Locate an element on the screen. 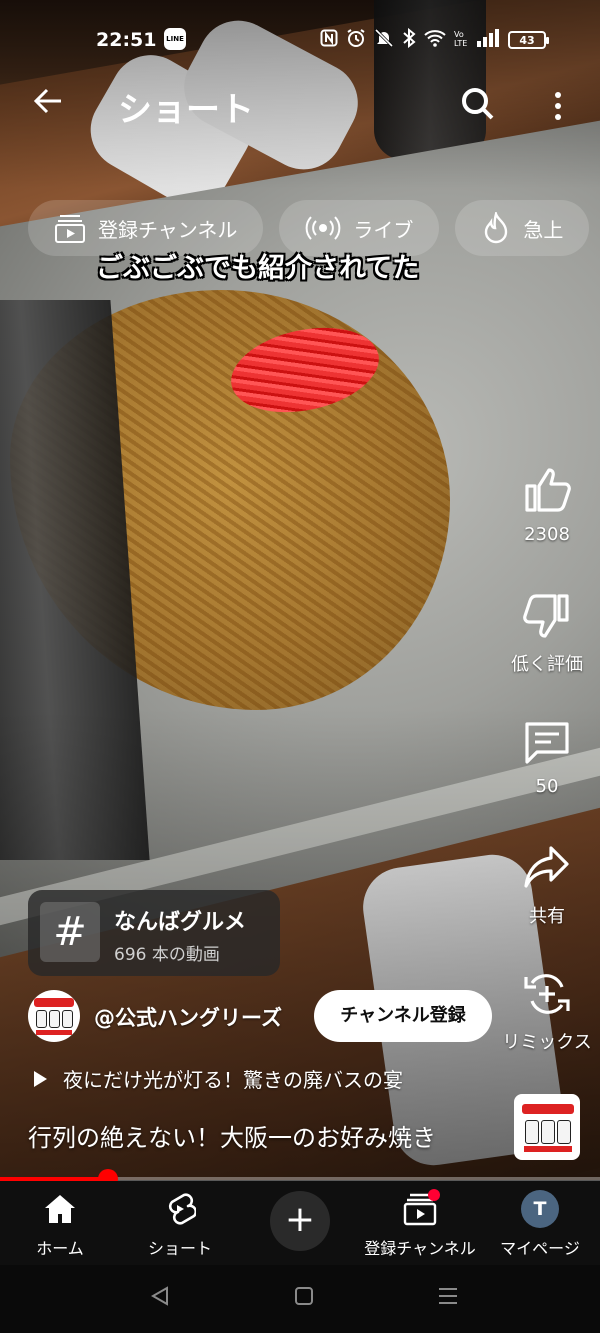 The height and width of the screenshot is (1333, 600). remix-button: リミックス is located at coordinates (547, 1010).